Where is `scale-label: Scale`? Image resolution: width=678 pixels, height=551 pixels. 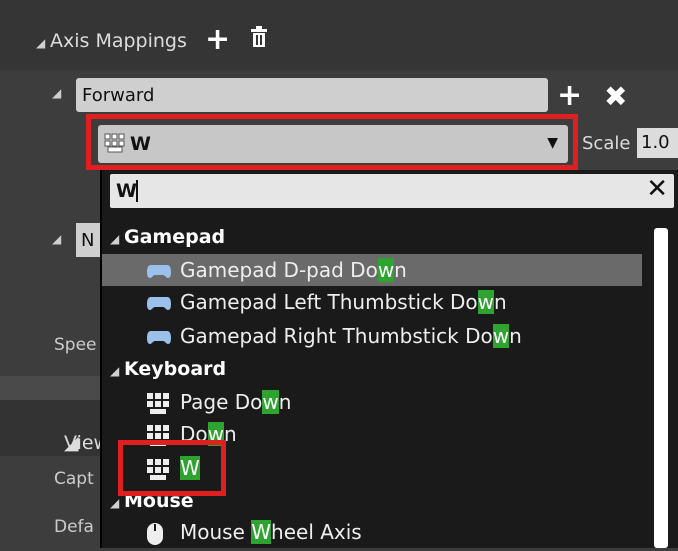 scale-label: Scale is located at coordinates (606, 143).